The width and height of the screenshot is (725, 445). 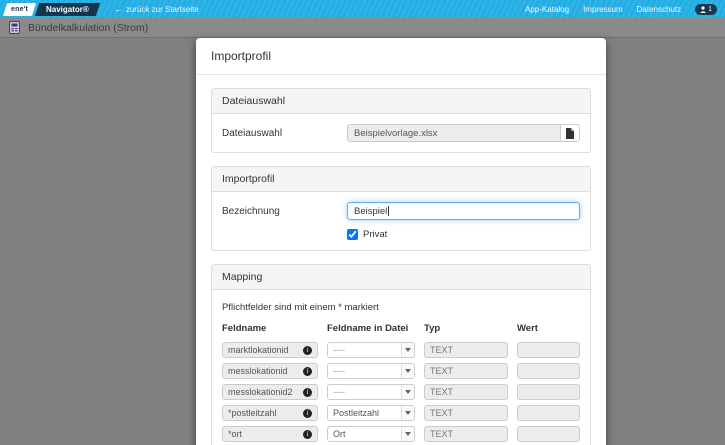 I want to click on app-katalog-link: App-Katalog, so click(x=547, y=9).